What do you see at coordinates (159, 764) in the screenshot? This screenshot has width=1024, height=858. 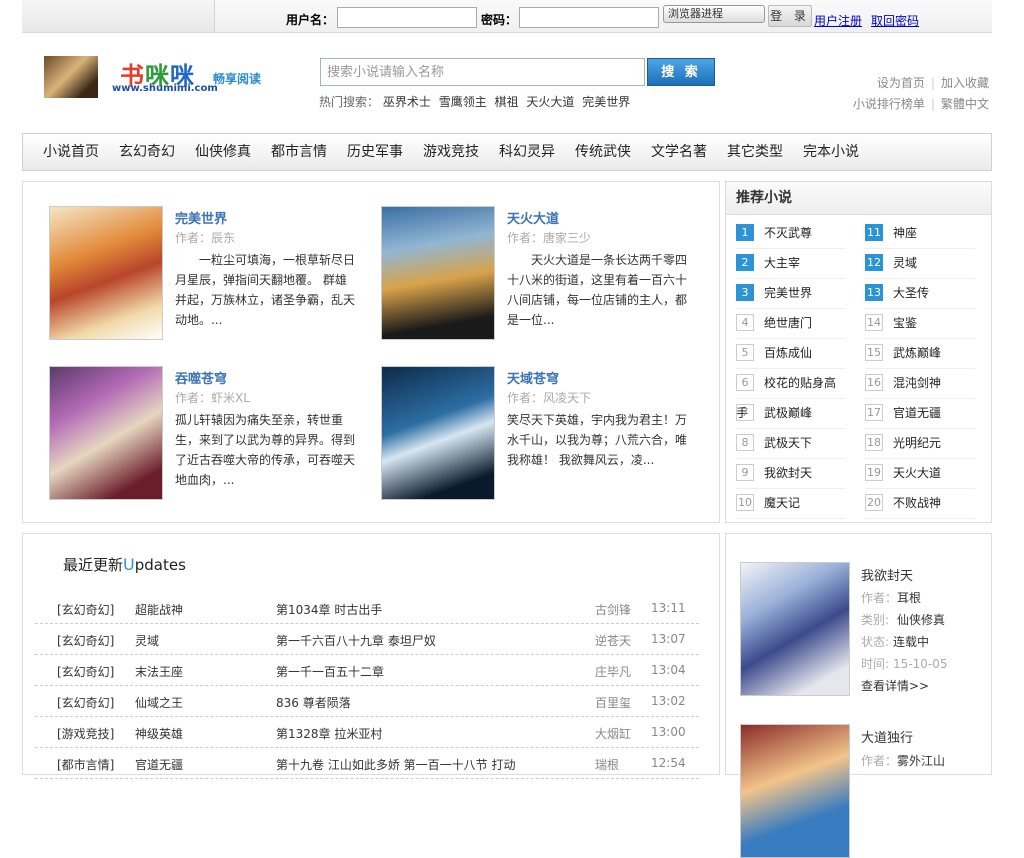 I see `update-book-title: 官道无疆` at bounding box center [159, 764].